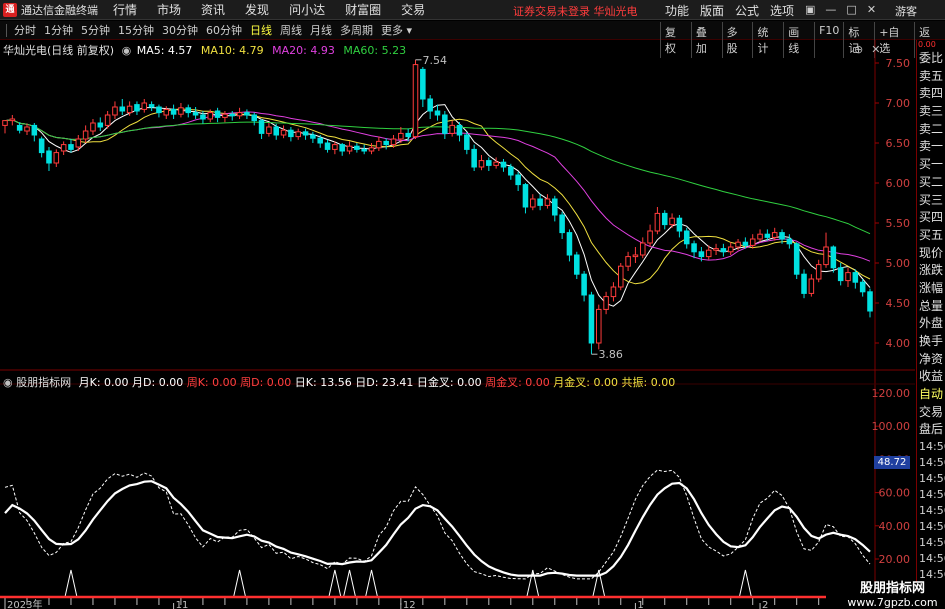 The image size is (945, 609). I want to click on period-60min: 60分钟, so click(224, 30).